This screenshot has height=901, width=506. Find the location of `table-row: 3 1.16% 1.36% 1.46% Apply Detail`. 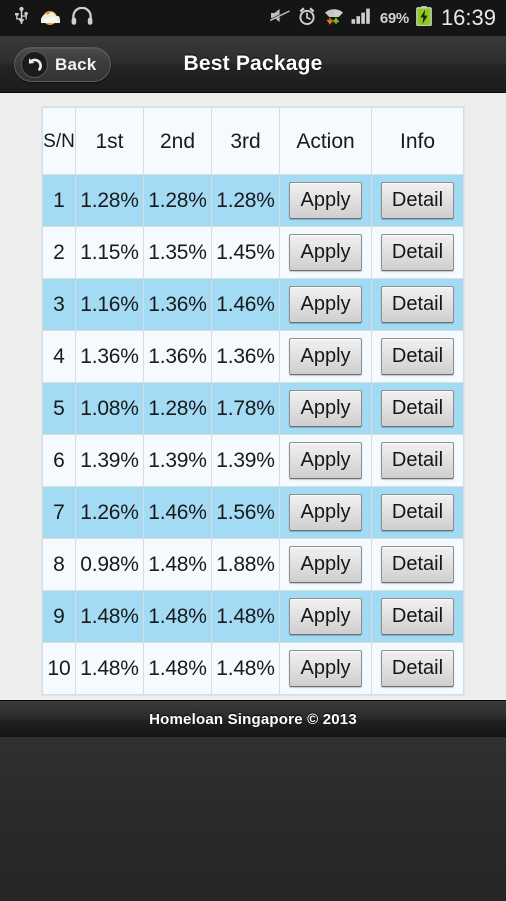

table-row: 3 1.16% 1.36% 1.46% Apply Detail is located at coordinates (253, 304).